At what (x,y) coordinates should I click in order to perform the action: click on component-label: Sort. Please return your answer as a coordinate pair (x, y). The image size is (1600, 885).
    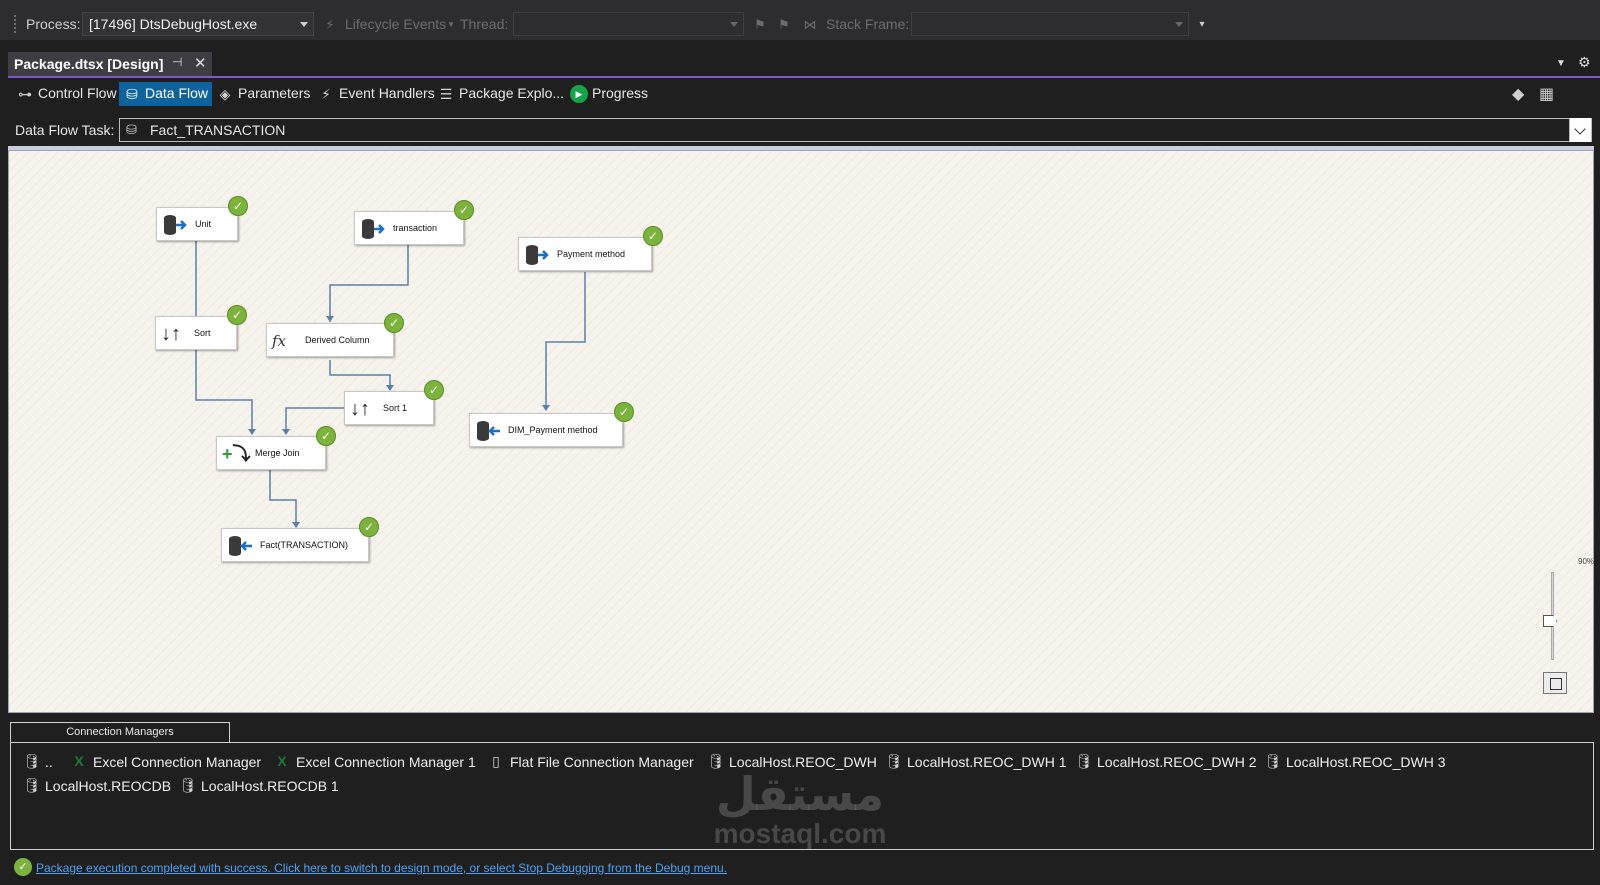
    Looking at the image, I should click on (202, 333).